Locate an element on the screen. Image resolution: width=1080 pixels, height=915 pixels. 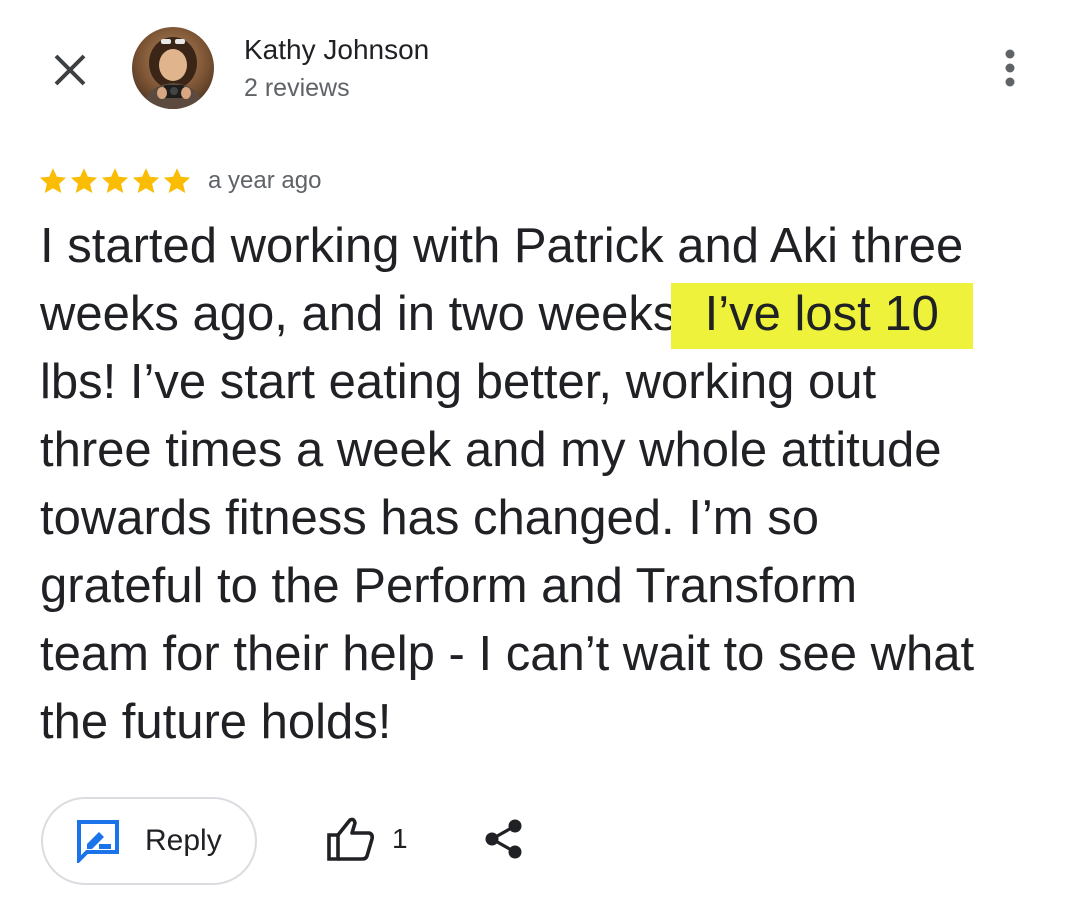
avatar is located at coordinates (173, 68).